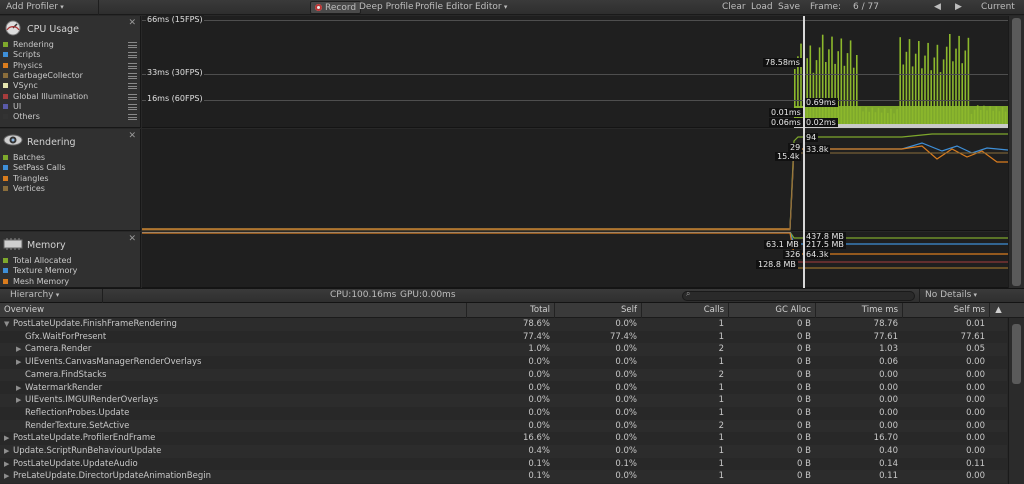  I want to click on gridline-16ms, so click(575, 100).